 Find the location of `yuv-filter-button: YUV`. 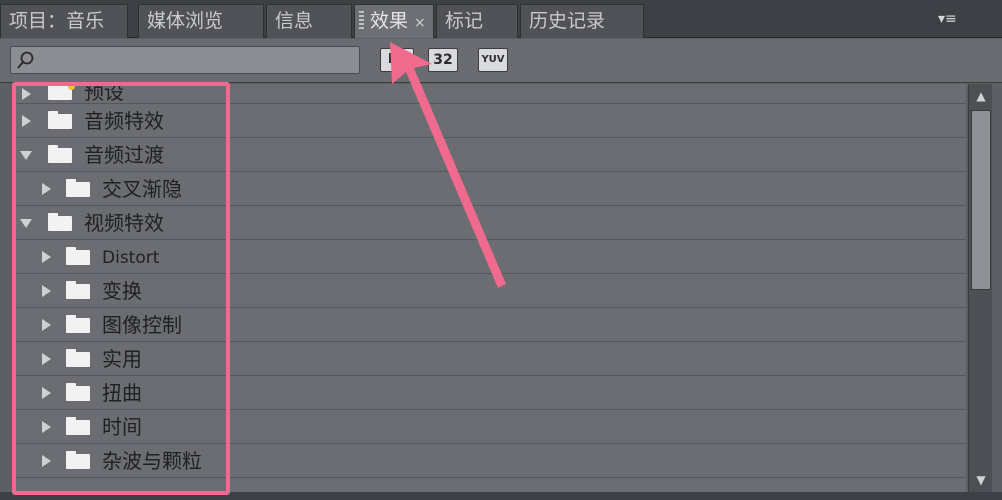

yuv-filter-button: YUV is located at coordinates (493, 60).